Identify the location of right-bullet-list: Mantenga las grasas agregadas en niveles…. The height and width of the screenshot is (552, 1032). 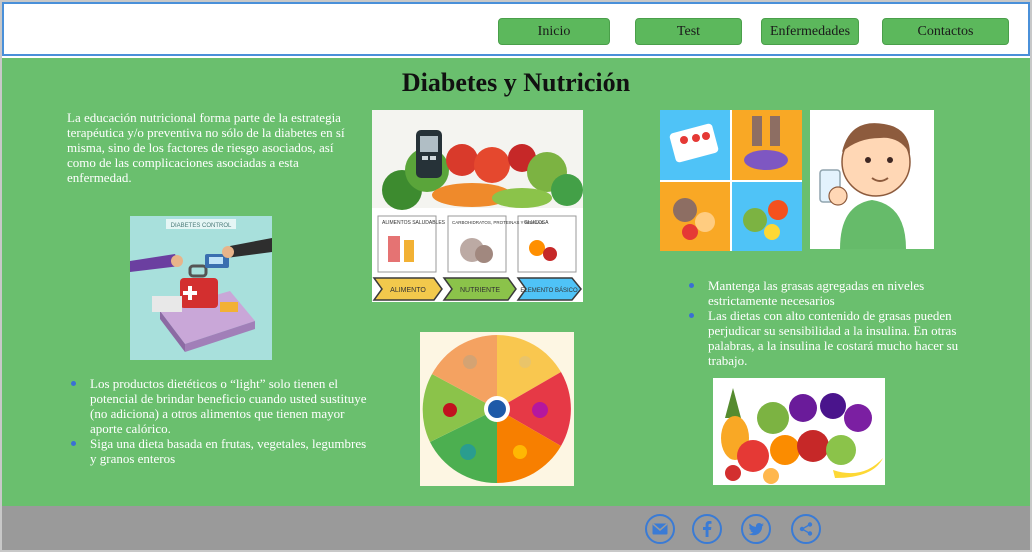
(833, 323).